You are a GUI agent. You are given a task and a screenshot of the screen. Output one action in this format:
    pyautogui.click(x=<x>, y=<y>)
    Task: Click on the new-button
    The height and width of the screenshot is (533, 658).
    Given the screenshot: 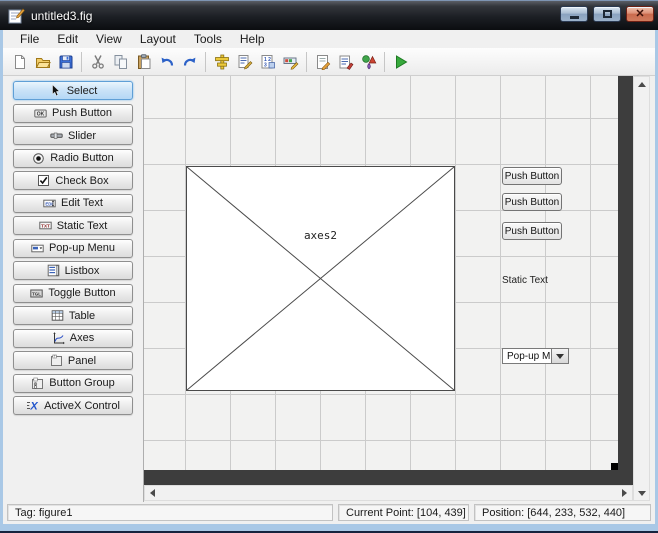 What is the action you would take?
    pyautogui.click(x=19, y=61)
    